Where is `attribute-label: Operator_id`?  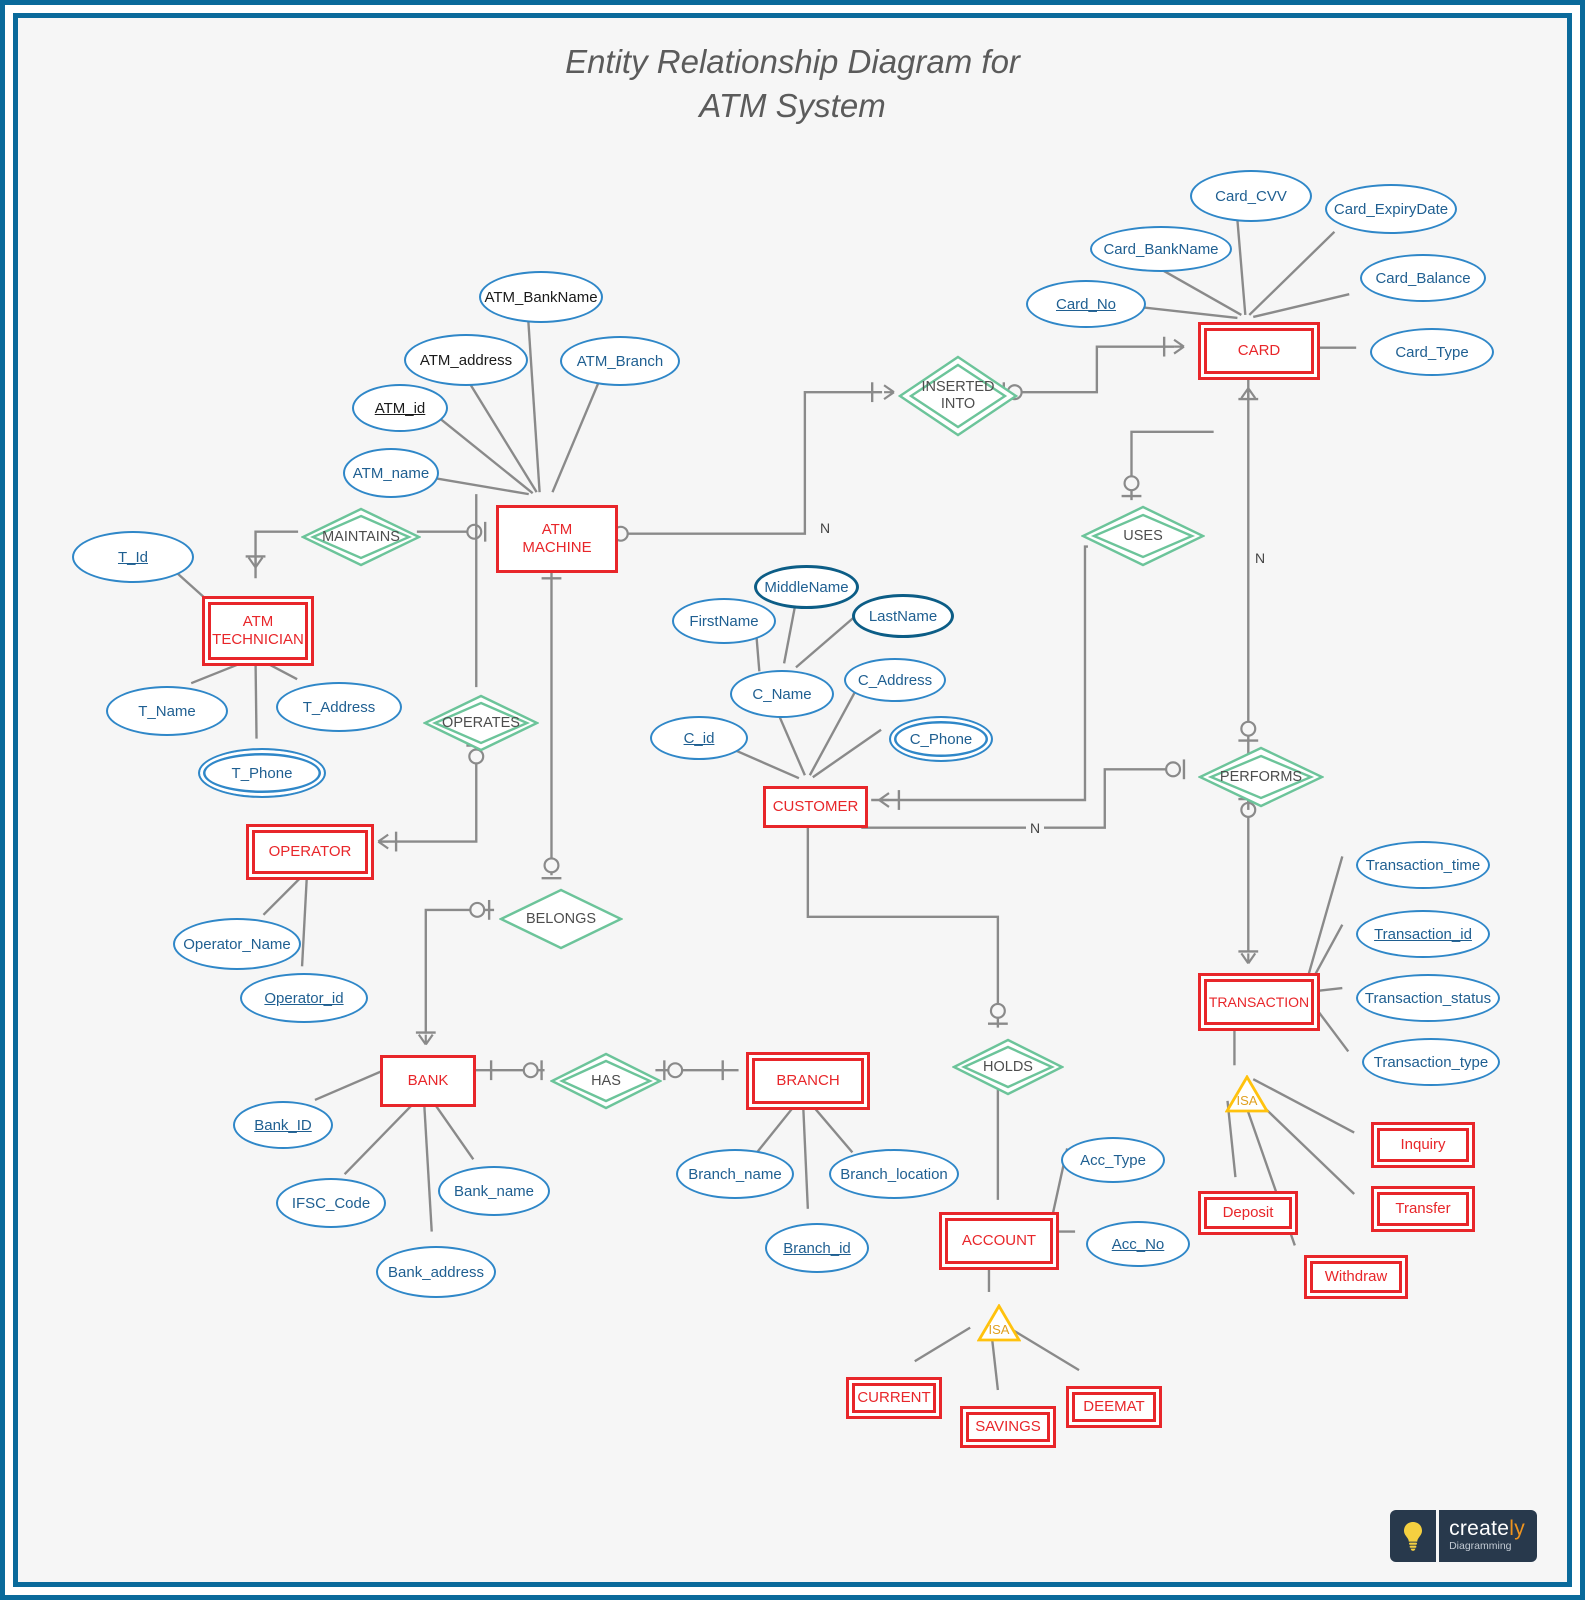 attribute-label: Operator_id is located at coordinates (304, 998).